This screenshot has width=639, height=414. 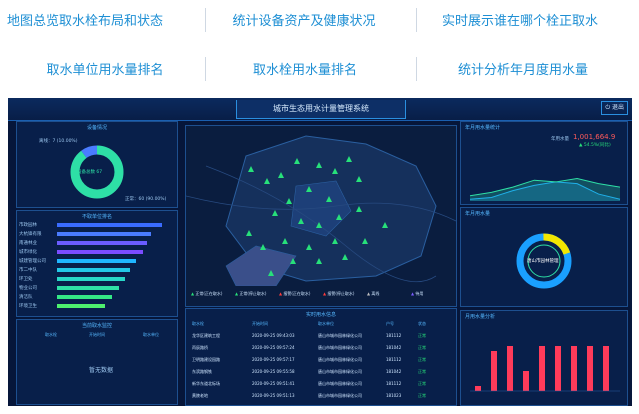 I want to click on total-label: 年用水量, so click(x=560, y=139).